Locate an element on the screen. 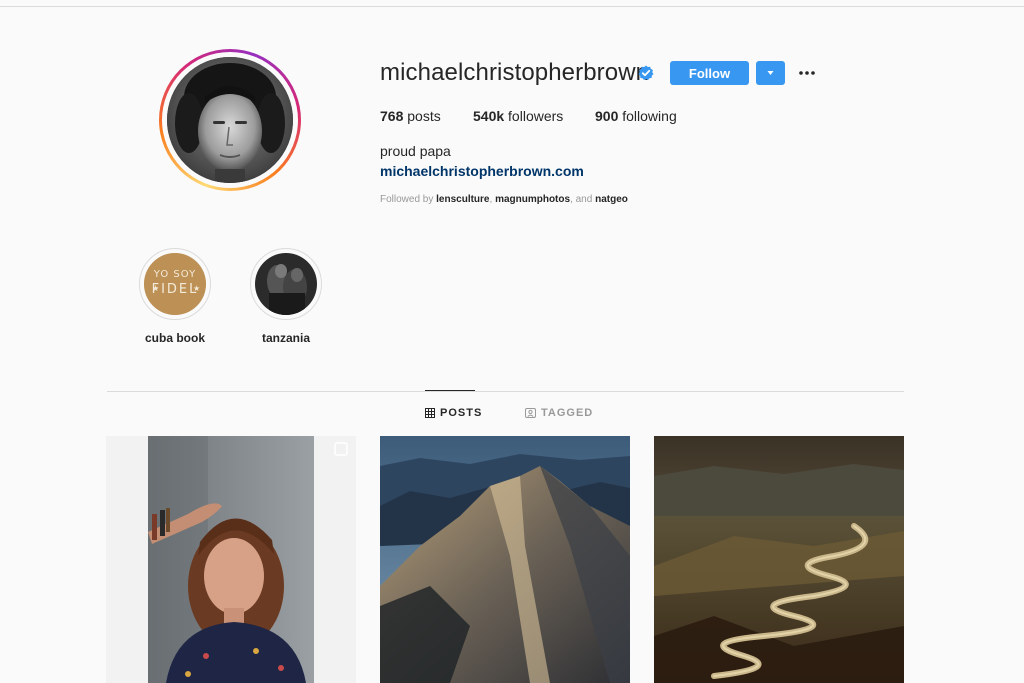  tab-posts-label: POSTS is located at coordinates (461, 413).